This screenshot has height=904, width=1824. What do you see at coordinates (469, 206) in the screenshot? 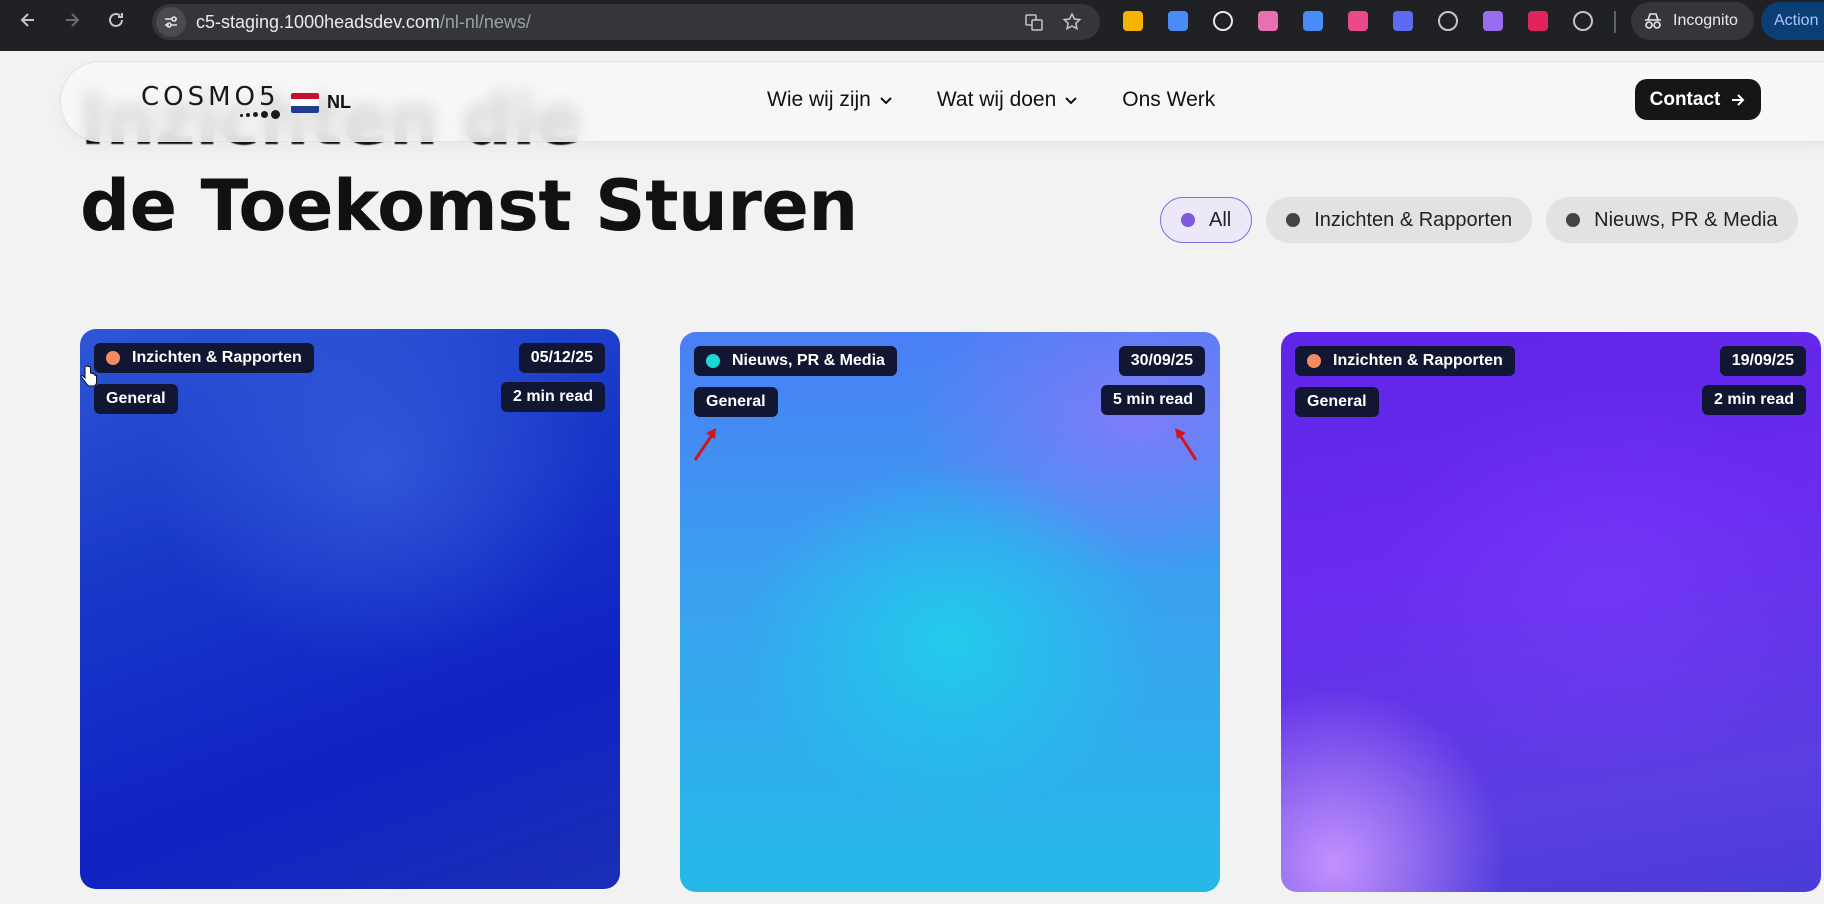
I see `page-title-line-2: de Toekomst Sturen` at bounding box center [469, 206].